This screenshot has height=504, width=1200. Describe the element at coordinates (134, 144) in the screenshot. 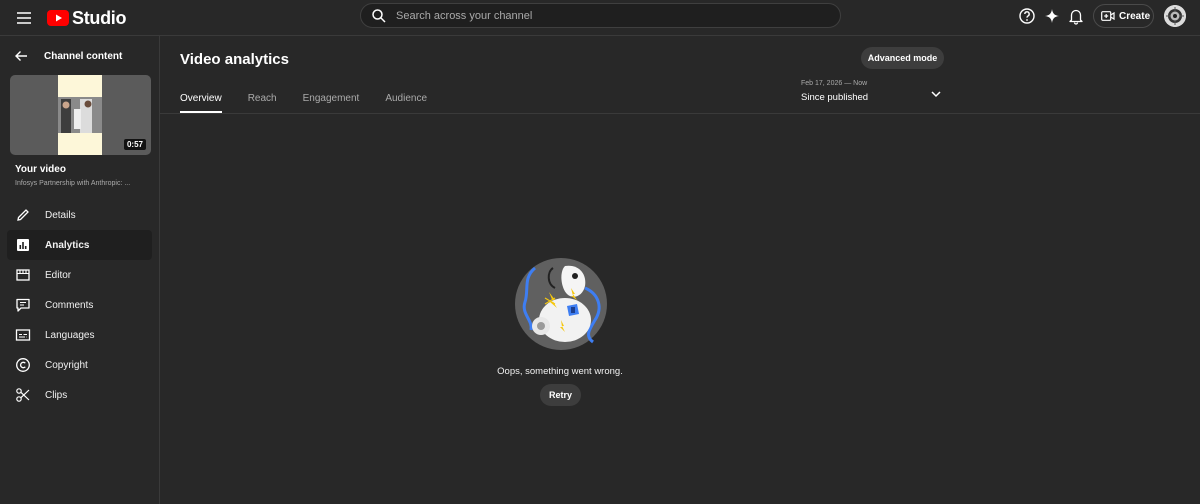

I see `duration-badge: 0:57` at that location.